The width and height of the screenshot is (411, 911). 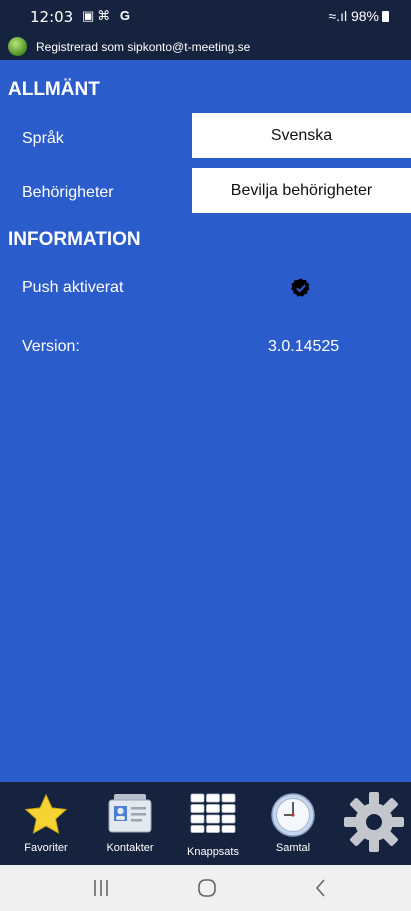 I want to click on tab-calls: Samtal, so click(x=293, y=823).